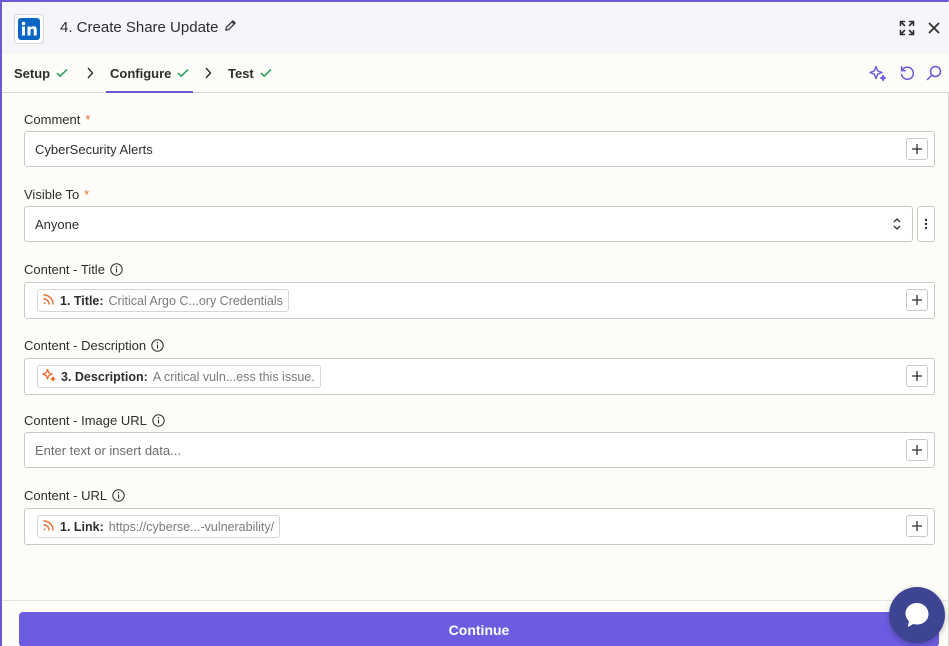 This screenshot has width=949, height=646. I want to click on comment-value: CyberSecurity Alerts, so click(94, 149).